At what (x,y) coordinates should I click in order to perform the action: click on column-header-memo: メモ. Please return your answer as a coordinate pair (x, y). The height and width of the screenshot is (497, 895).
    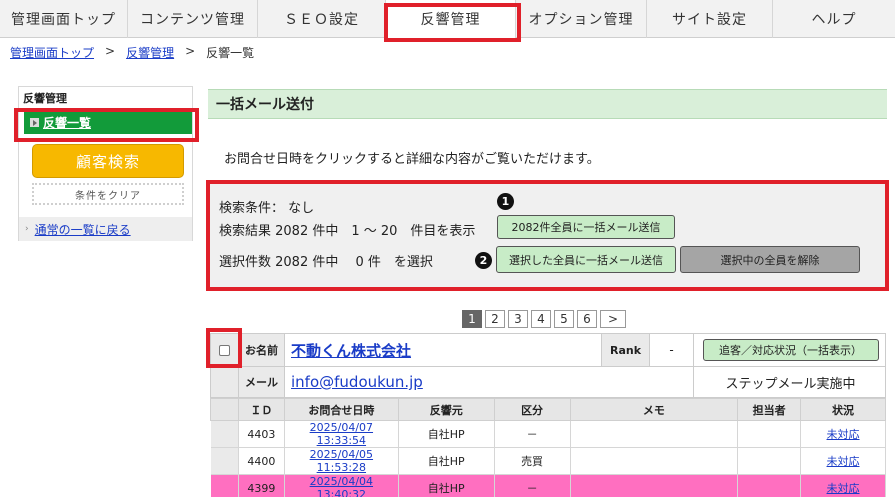
    Looking at the image, I should click on (654, 409).